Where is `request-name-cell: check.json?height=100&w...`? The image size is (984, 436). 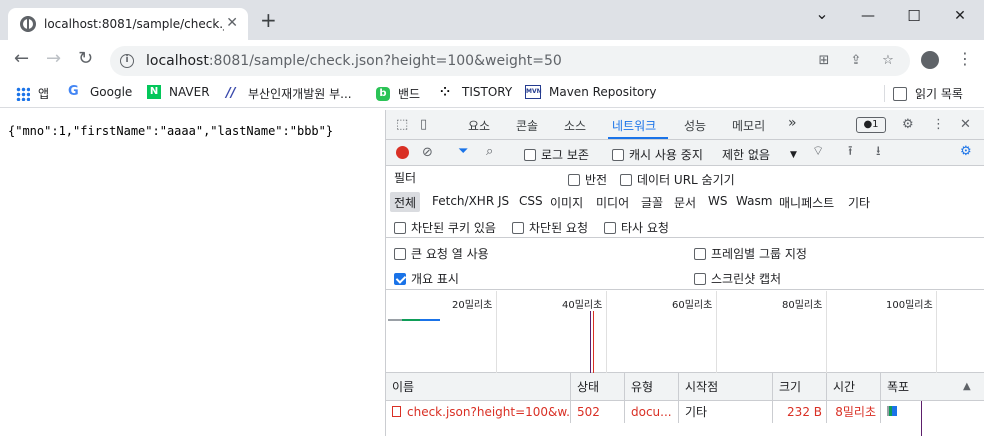 request-name-cell: check.json?height=100&w... is located at coordinates (478, 412).